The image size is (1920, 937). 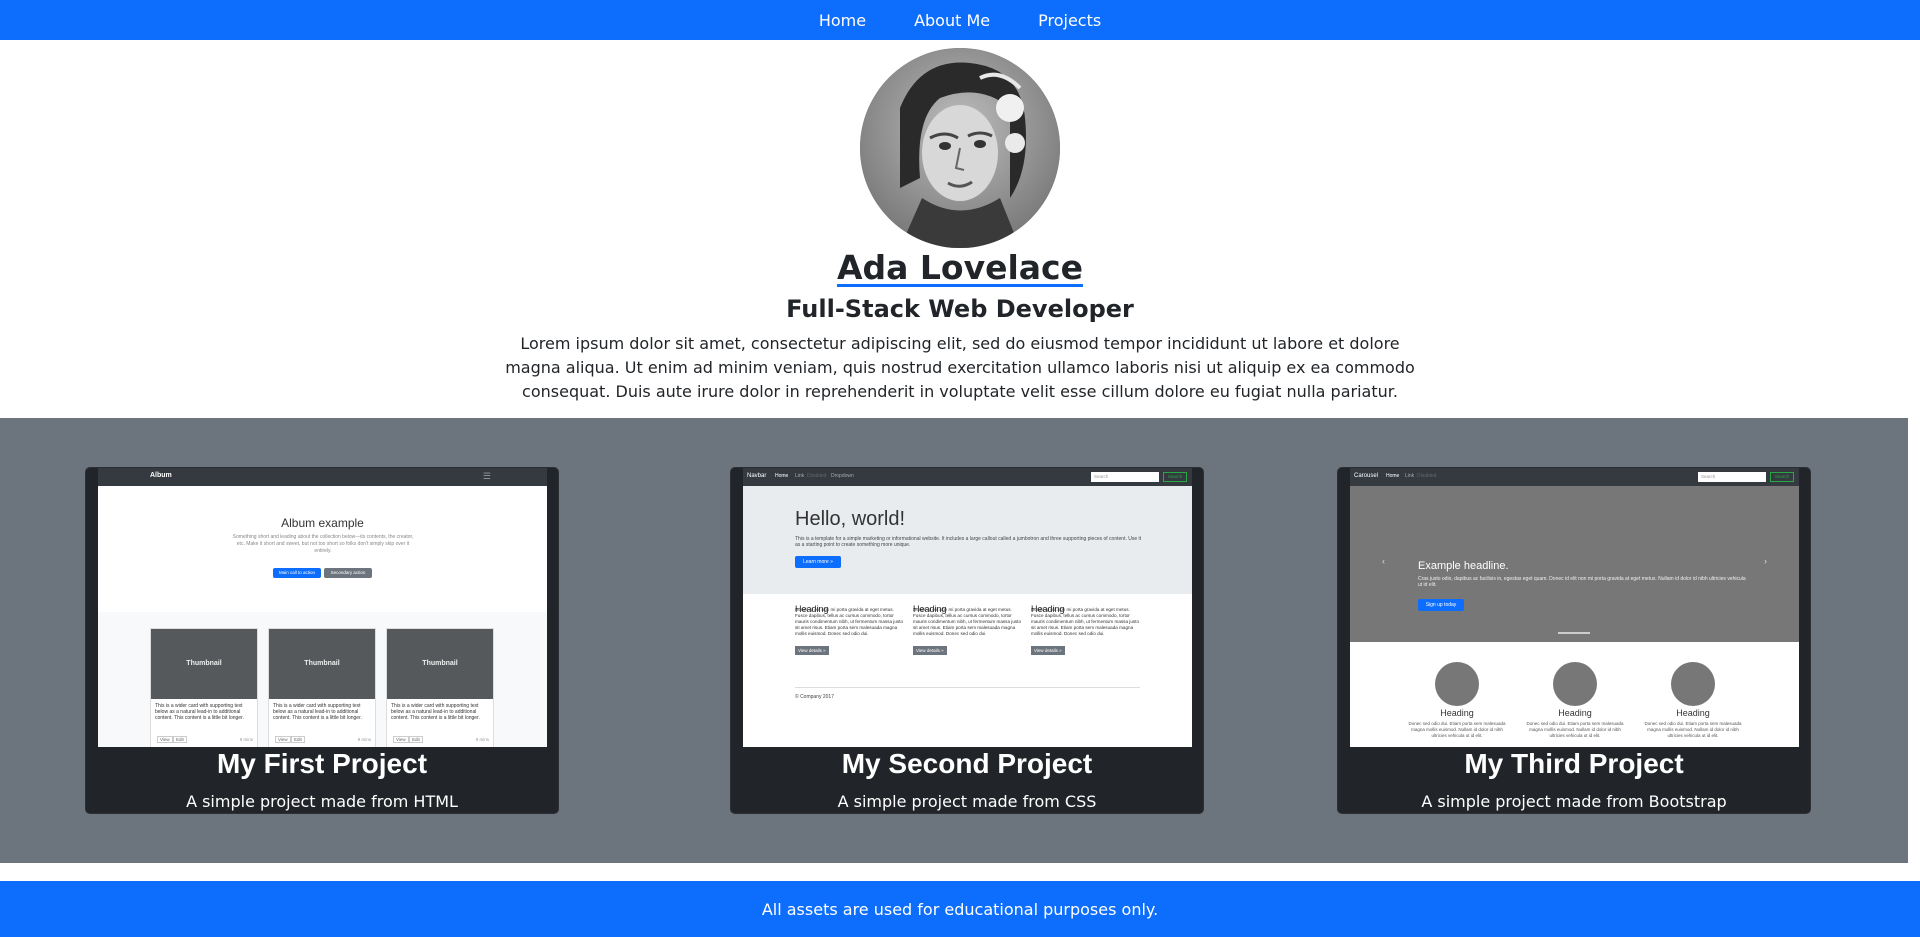 I want to click on nav-link-home: Home, so click(x=842, y=20).